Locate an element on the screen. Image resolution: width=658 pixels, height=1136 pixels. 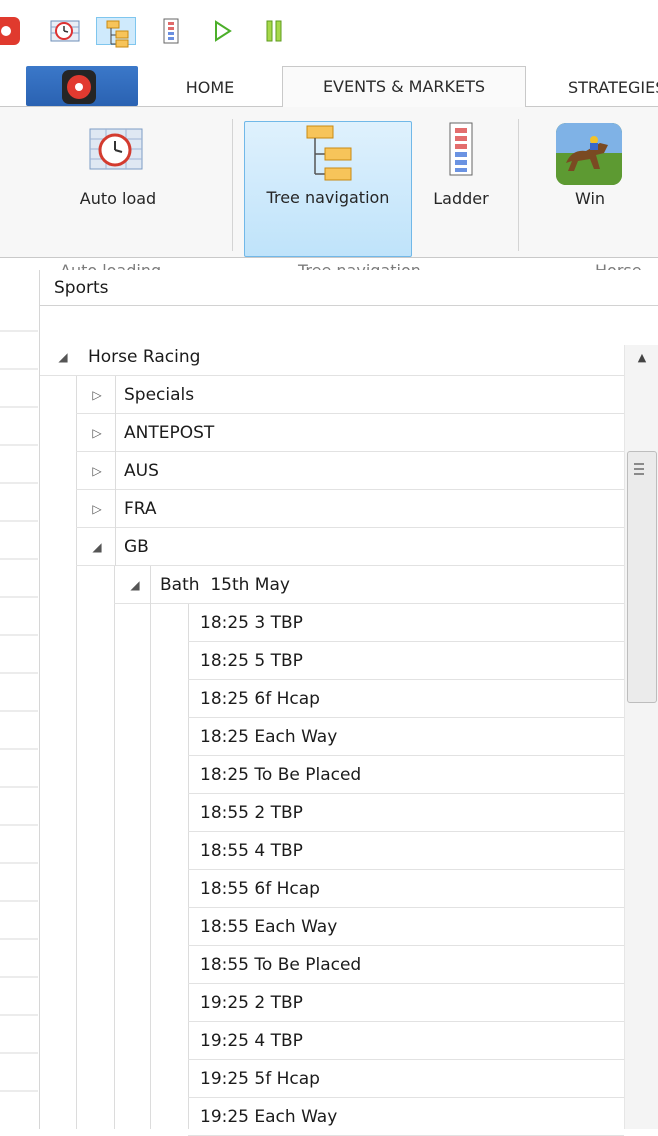
row-gutter is located at coordinates (20, 699).